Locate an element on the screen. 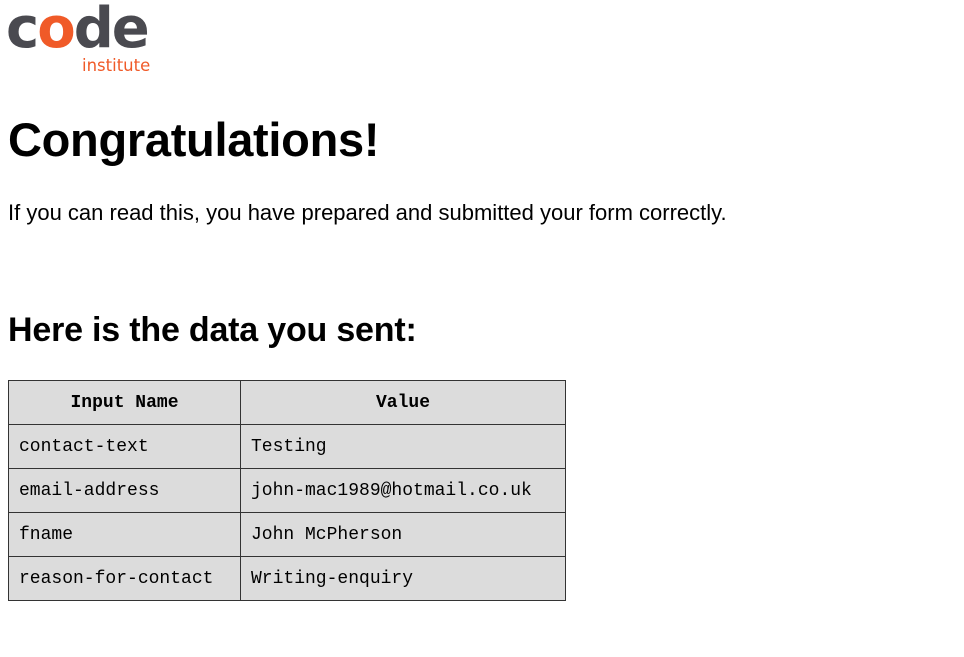 The height and width of the screenshot is (657, 964). table-row: contact-text Testing is located at coordinates (287, 446).